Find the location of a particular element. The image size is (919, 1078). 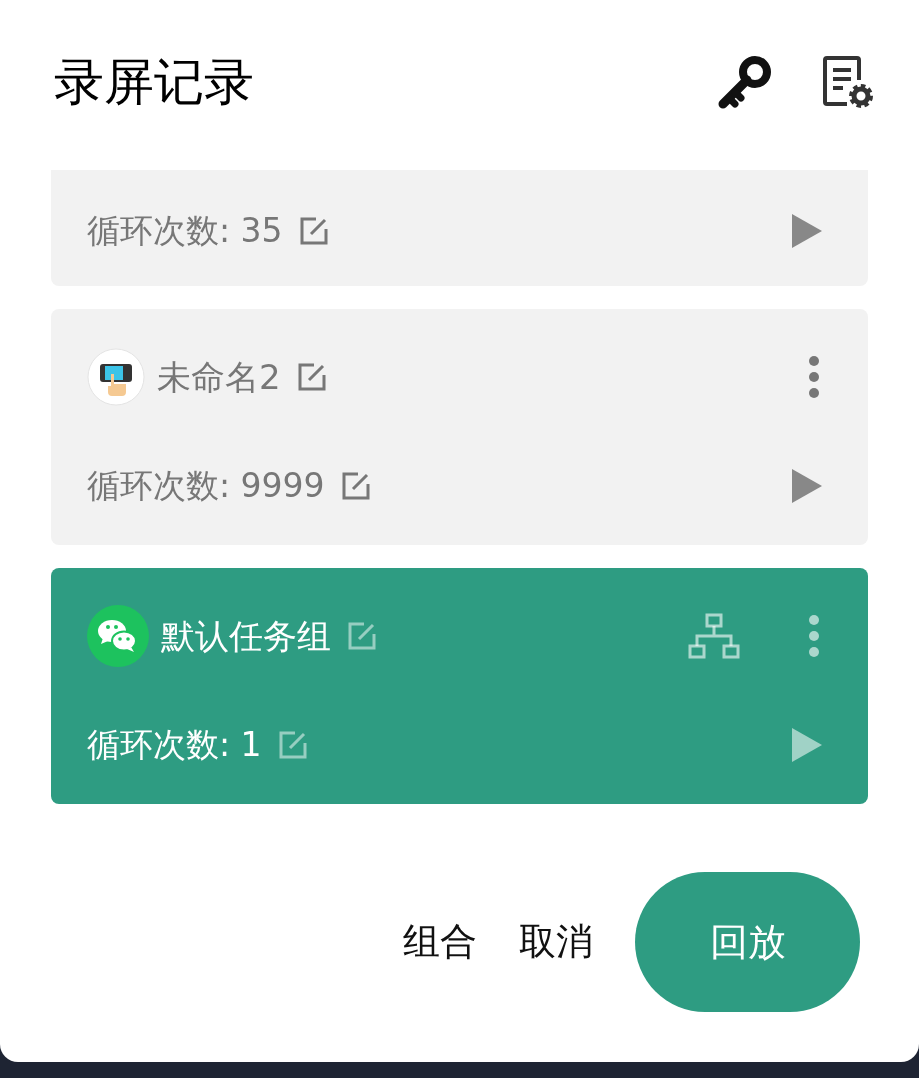

dialog-title: 录屏记录 is located at coordinates (154, 82).